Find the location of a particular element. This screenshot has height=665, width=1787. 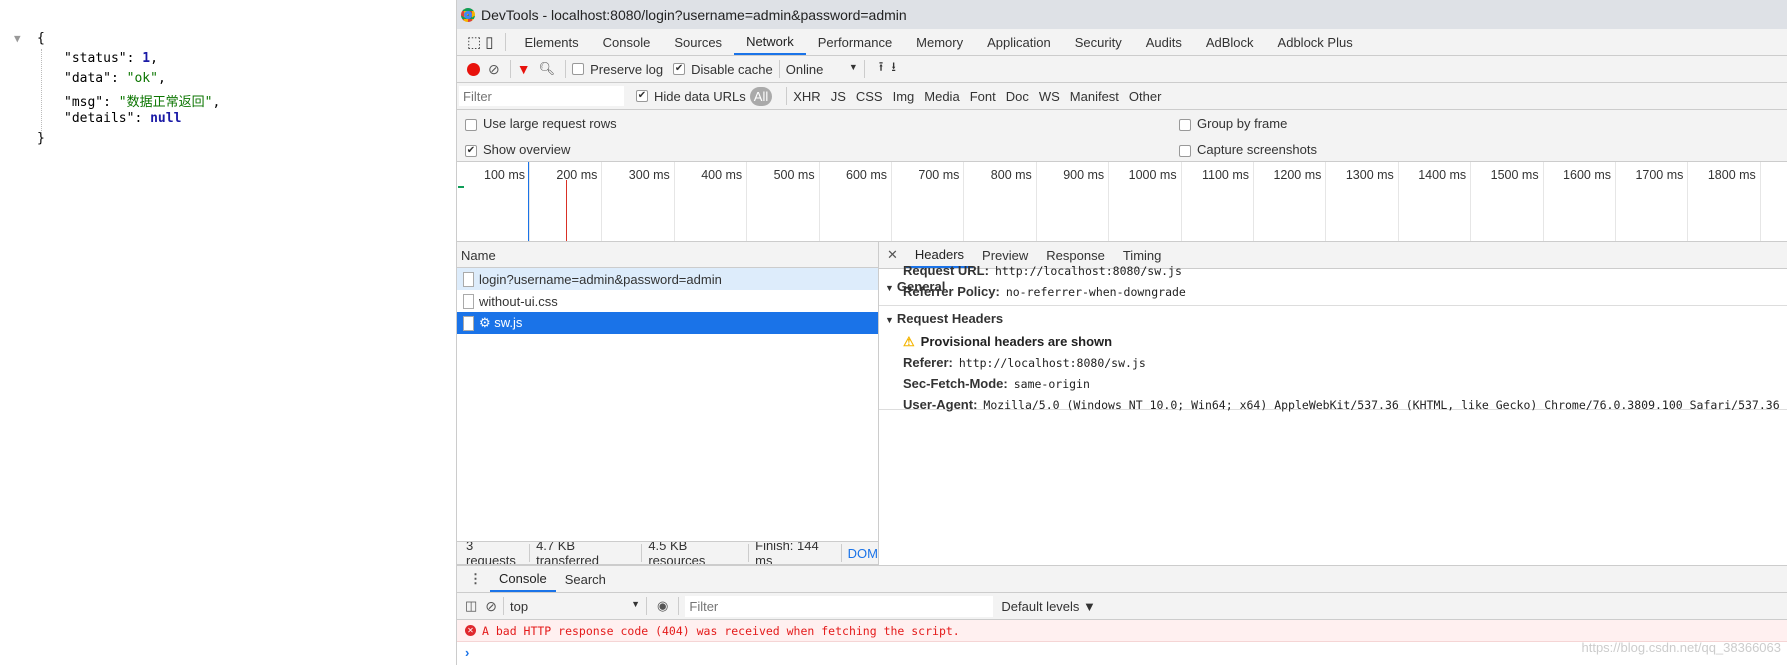

live-expression-eye-icon: ◉ is located at coordinates (662, 606).